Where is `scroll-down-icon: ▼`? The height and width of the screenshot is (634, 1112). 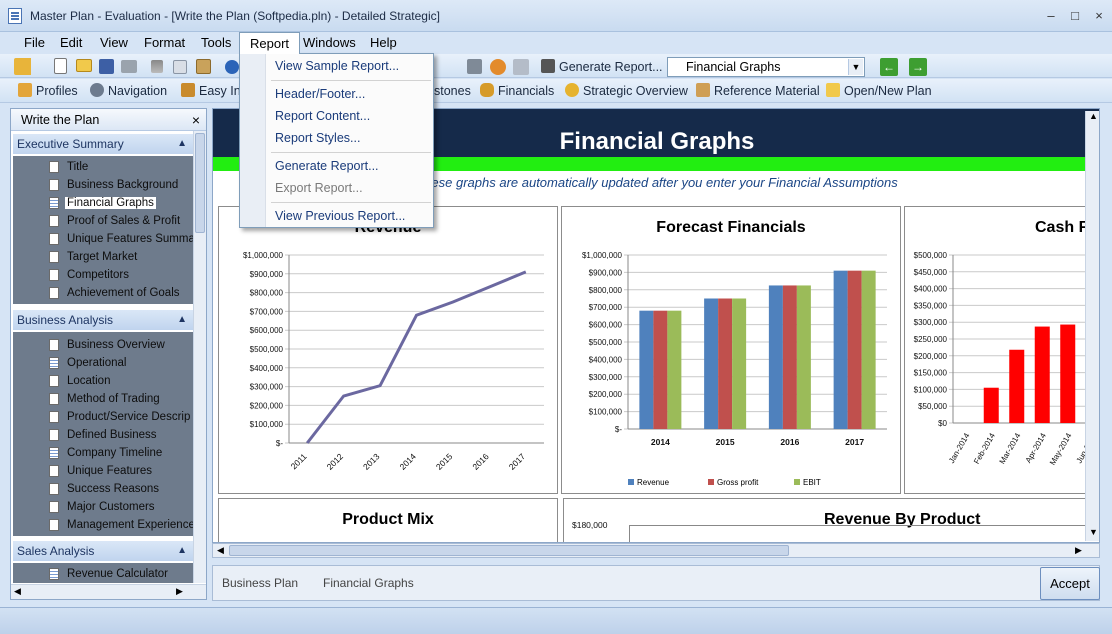 scroll-down-icon: ▼ is located at coordinates (1093, 532).